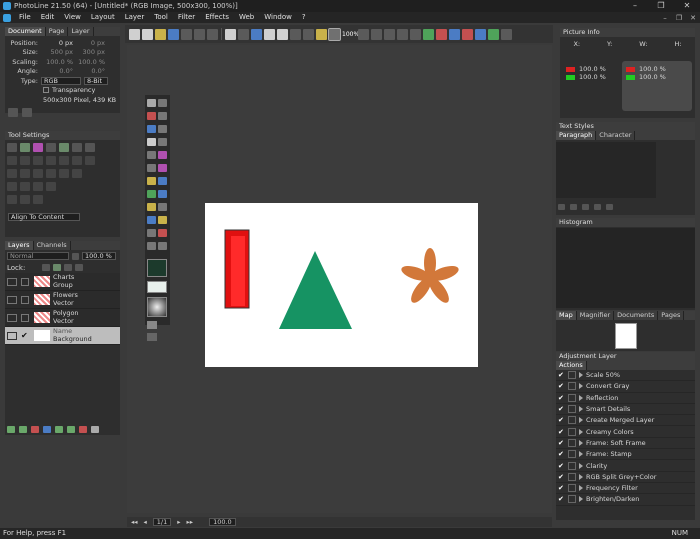  I want to click on lock-image-icon, so click(57, 267).